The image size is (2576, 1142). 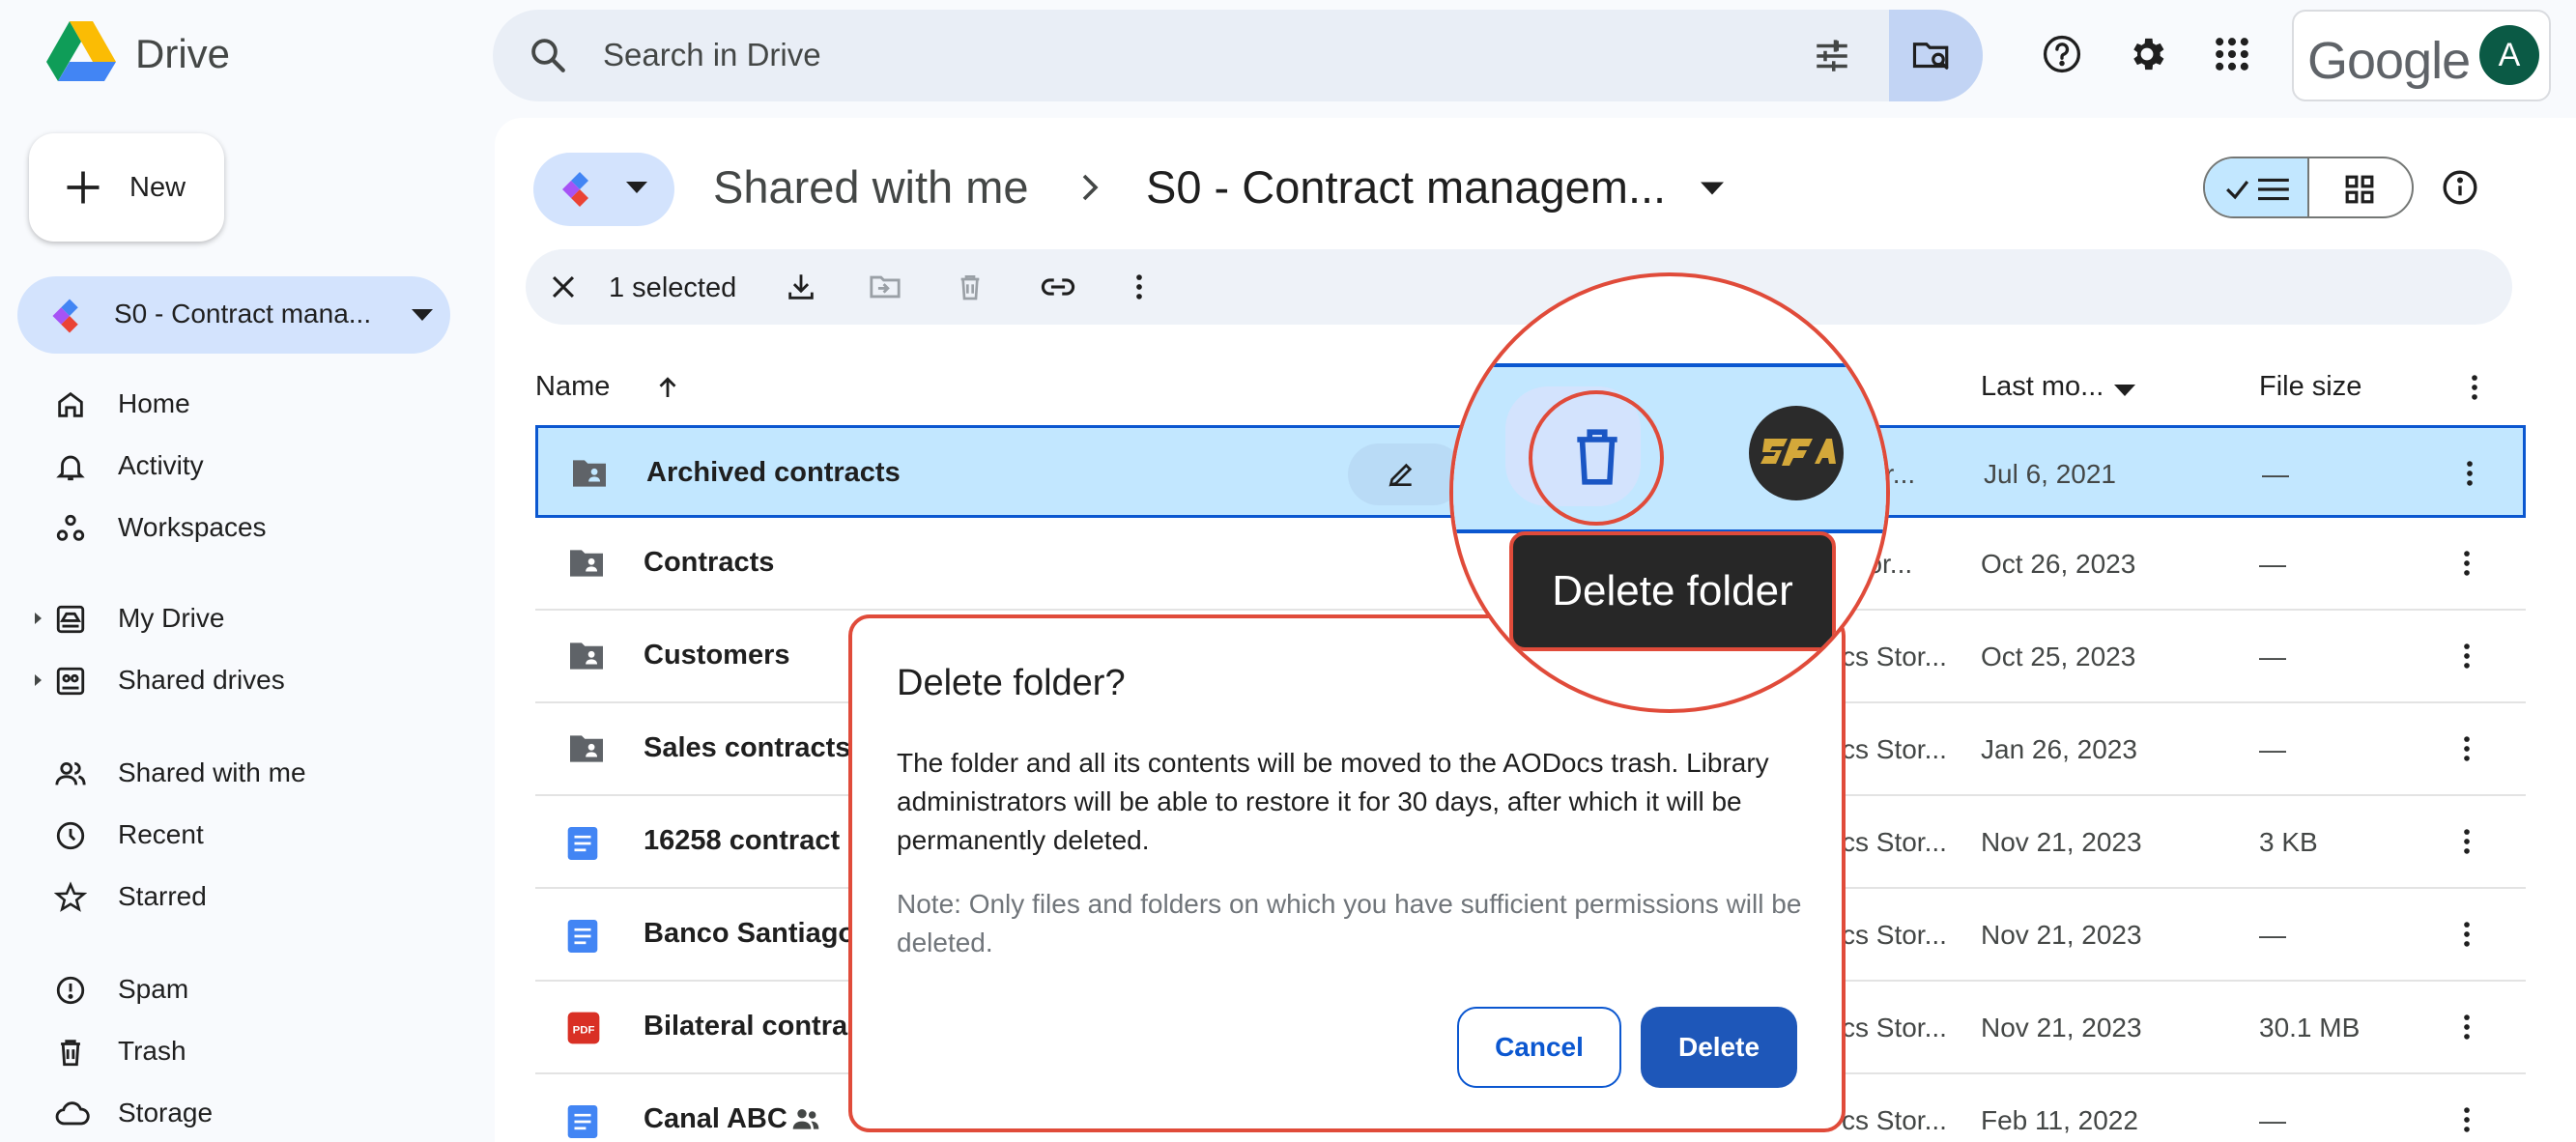 What do you see at coordinates (1936, 55) in the screenshot?
I see `search-in-folder-button` at bounding box center [1936, 55].